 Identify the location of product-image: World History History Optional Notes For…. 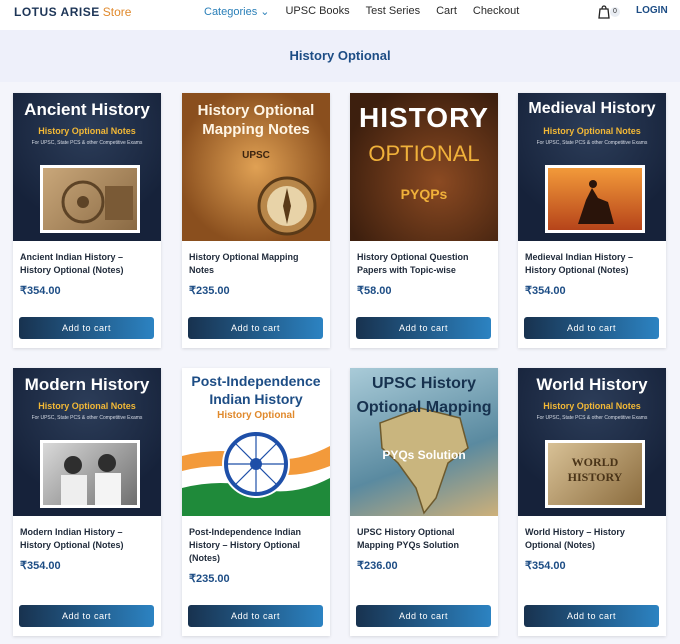
(592, 442).